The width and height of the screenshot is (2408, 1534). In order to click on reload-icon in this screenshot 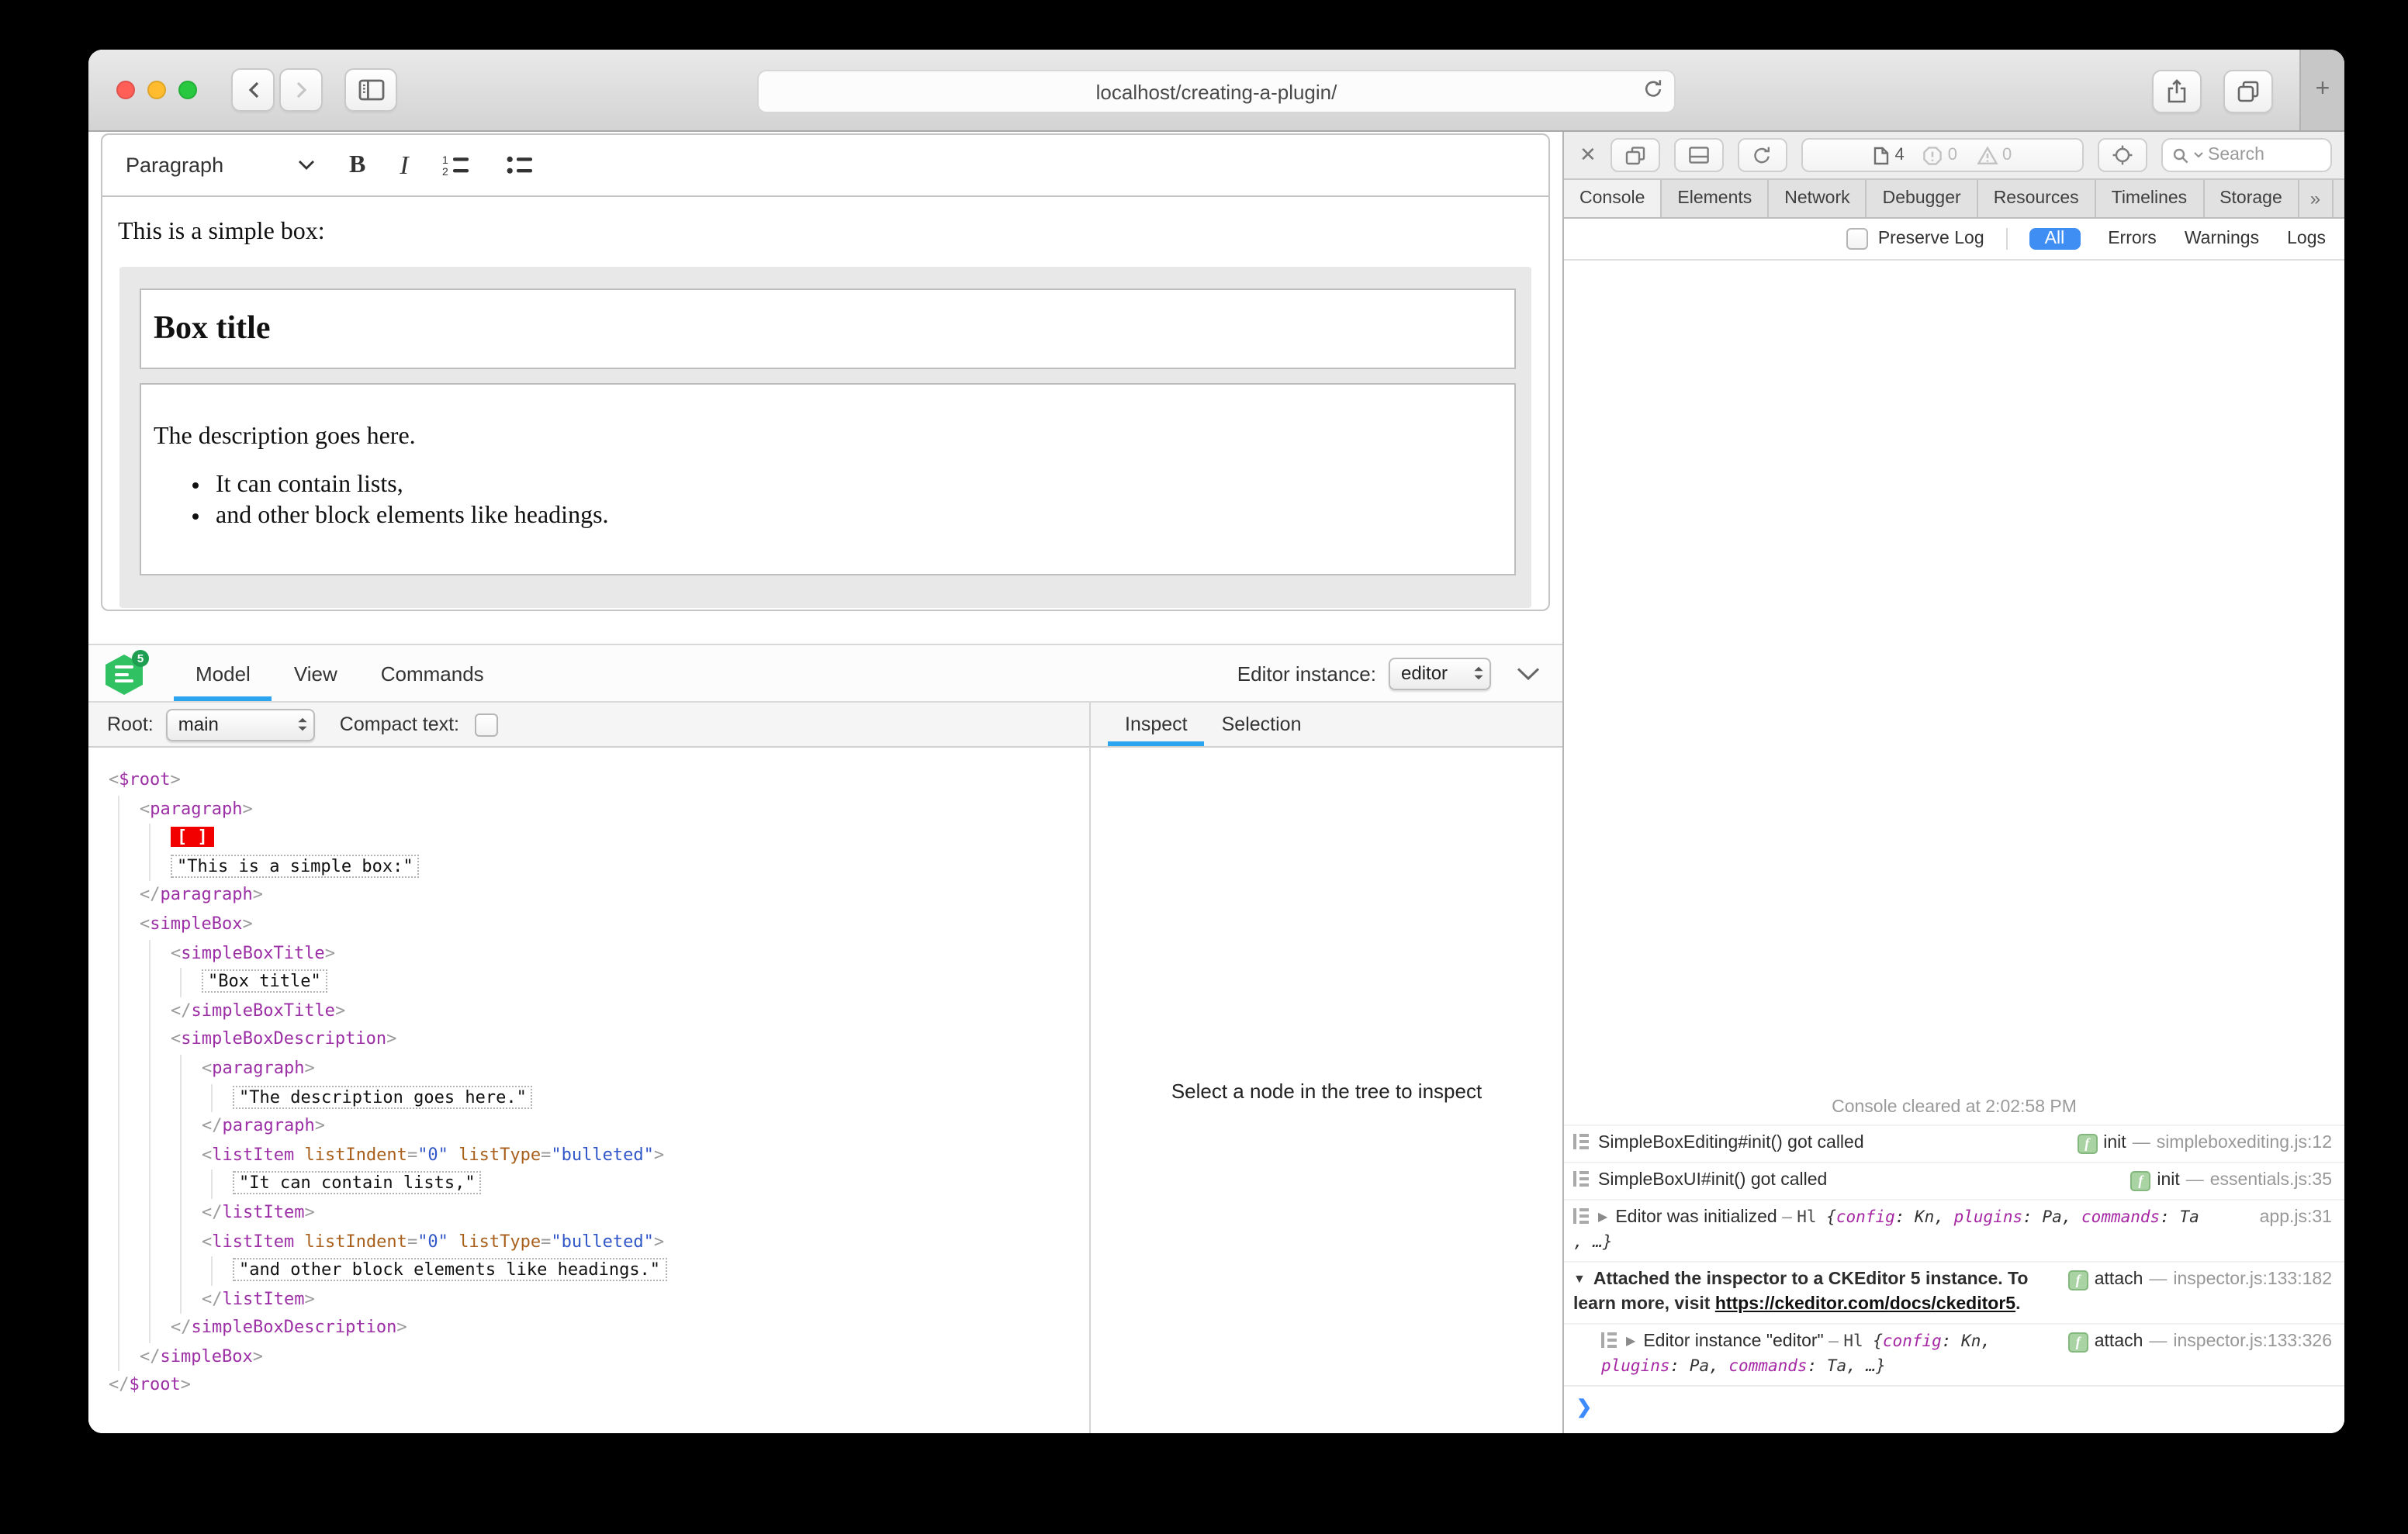, I will do `click(1653, 88)`.